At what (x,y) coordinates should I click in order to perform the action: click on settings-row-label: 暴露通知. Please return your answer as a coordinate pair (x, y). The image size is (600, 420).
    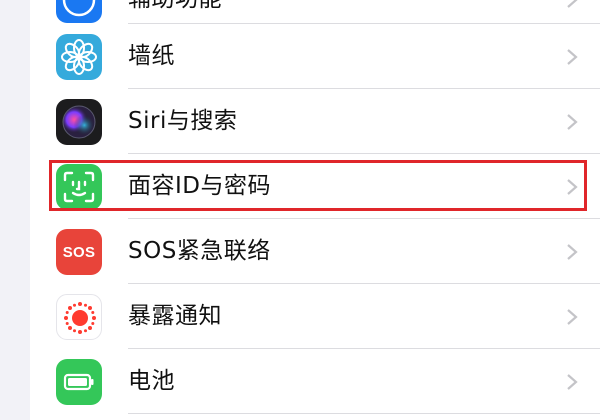
    Looking at the image, I should click on (175, 316).